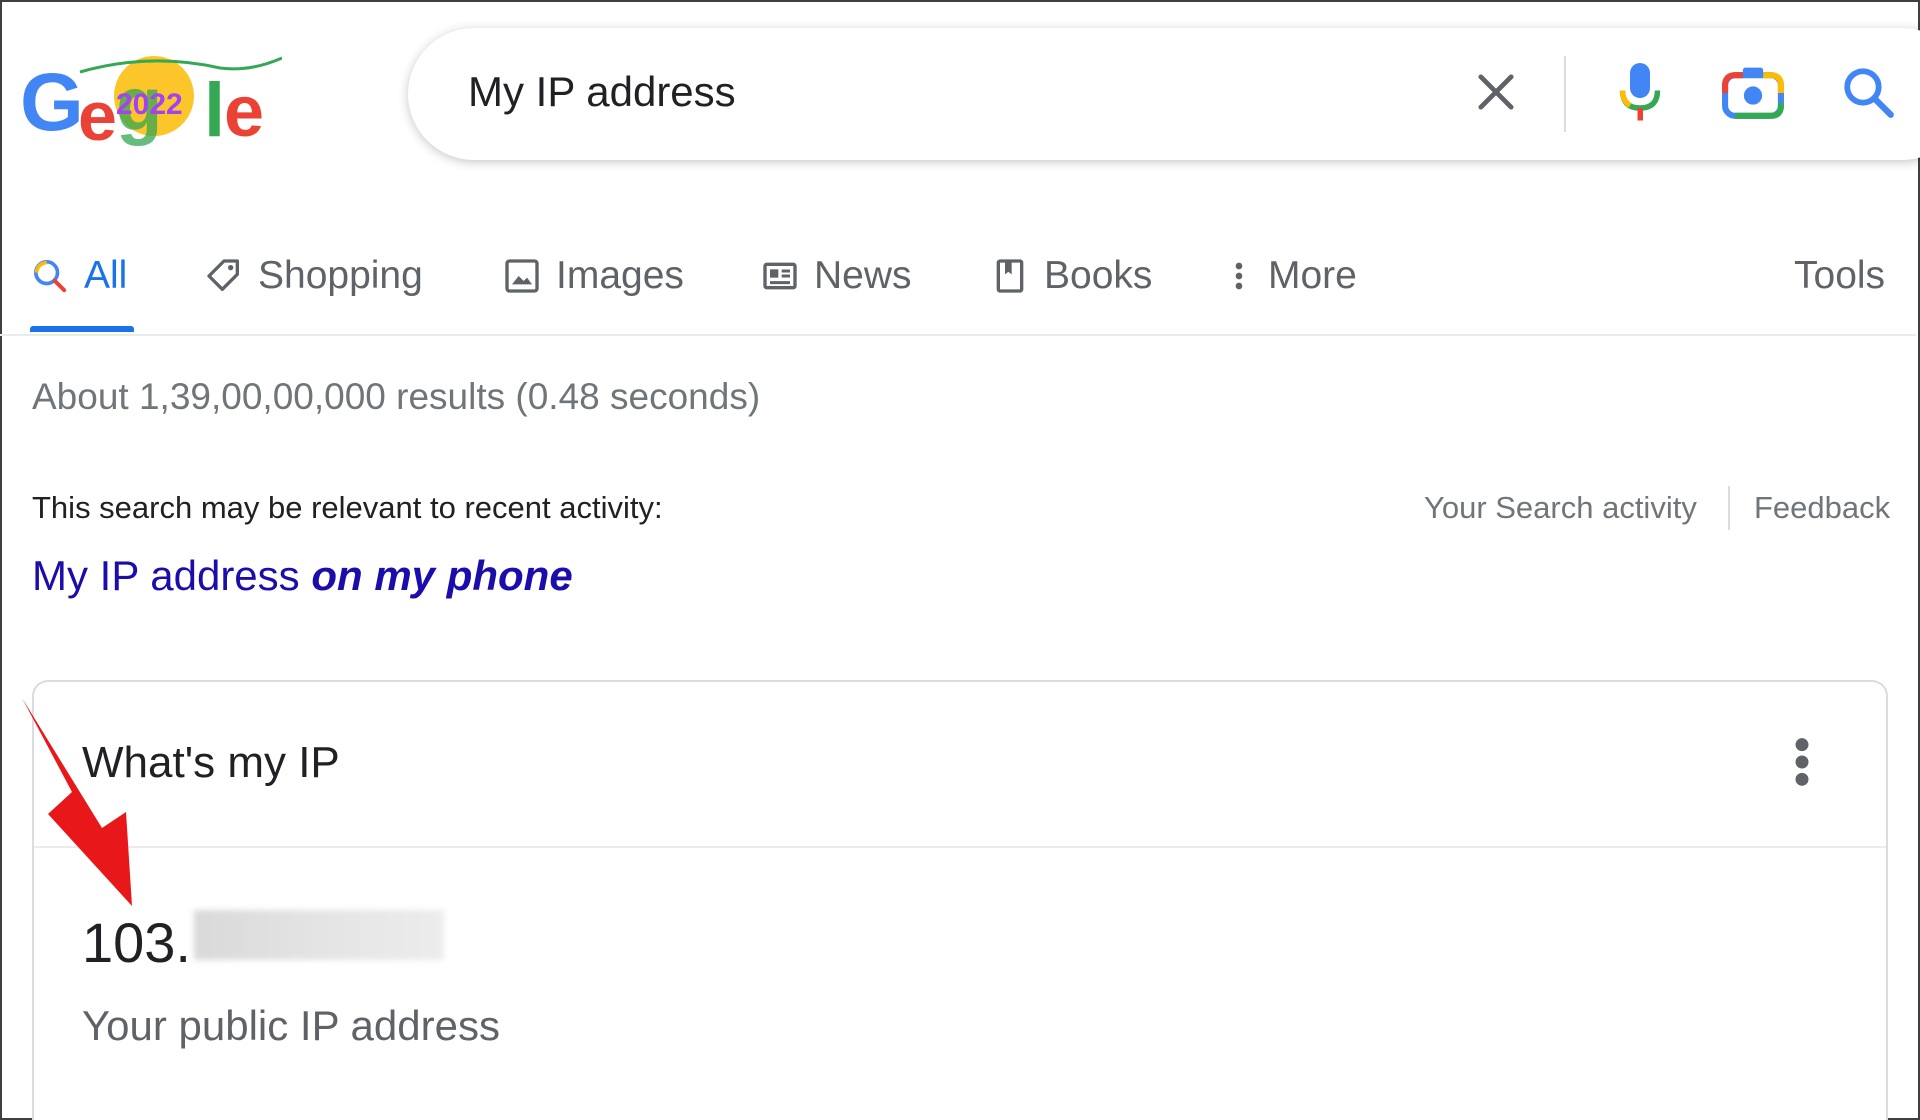  I want to click on links-divider, so click(1729, 508).